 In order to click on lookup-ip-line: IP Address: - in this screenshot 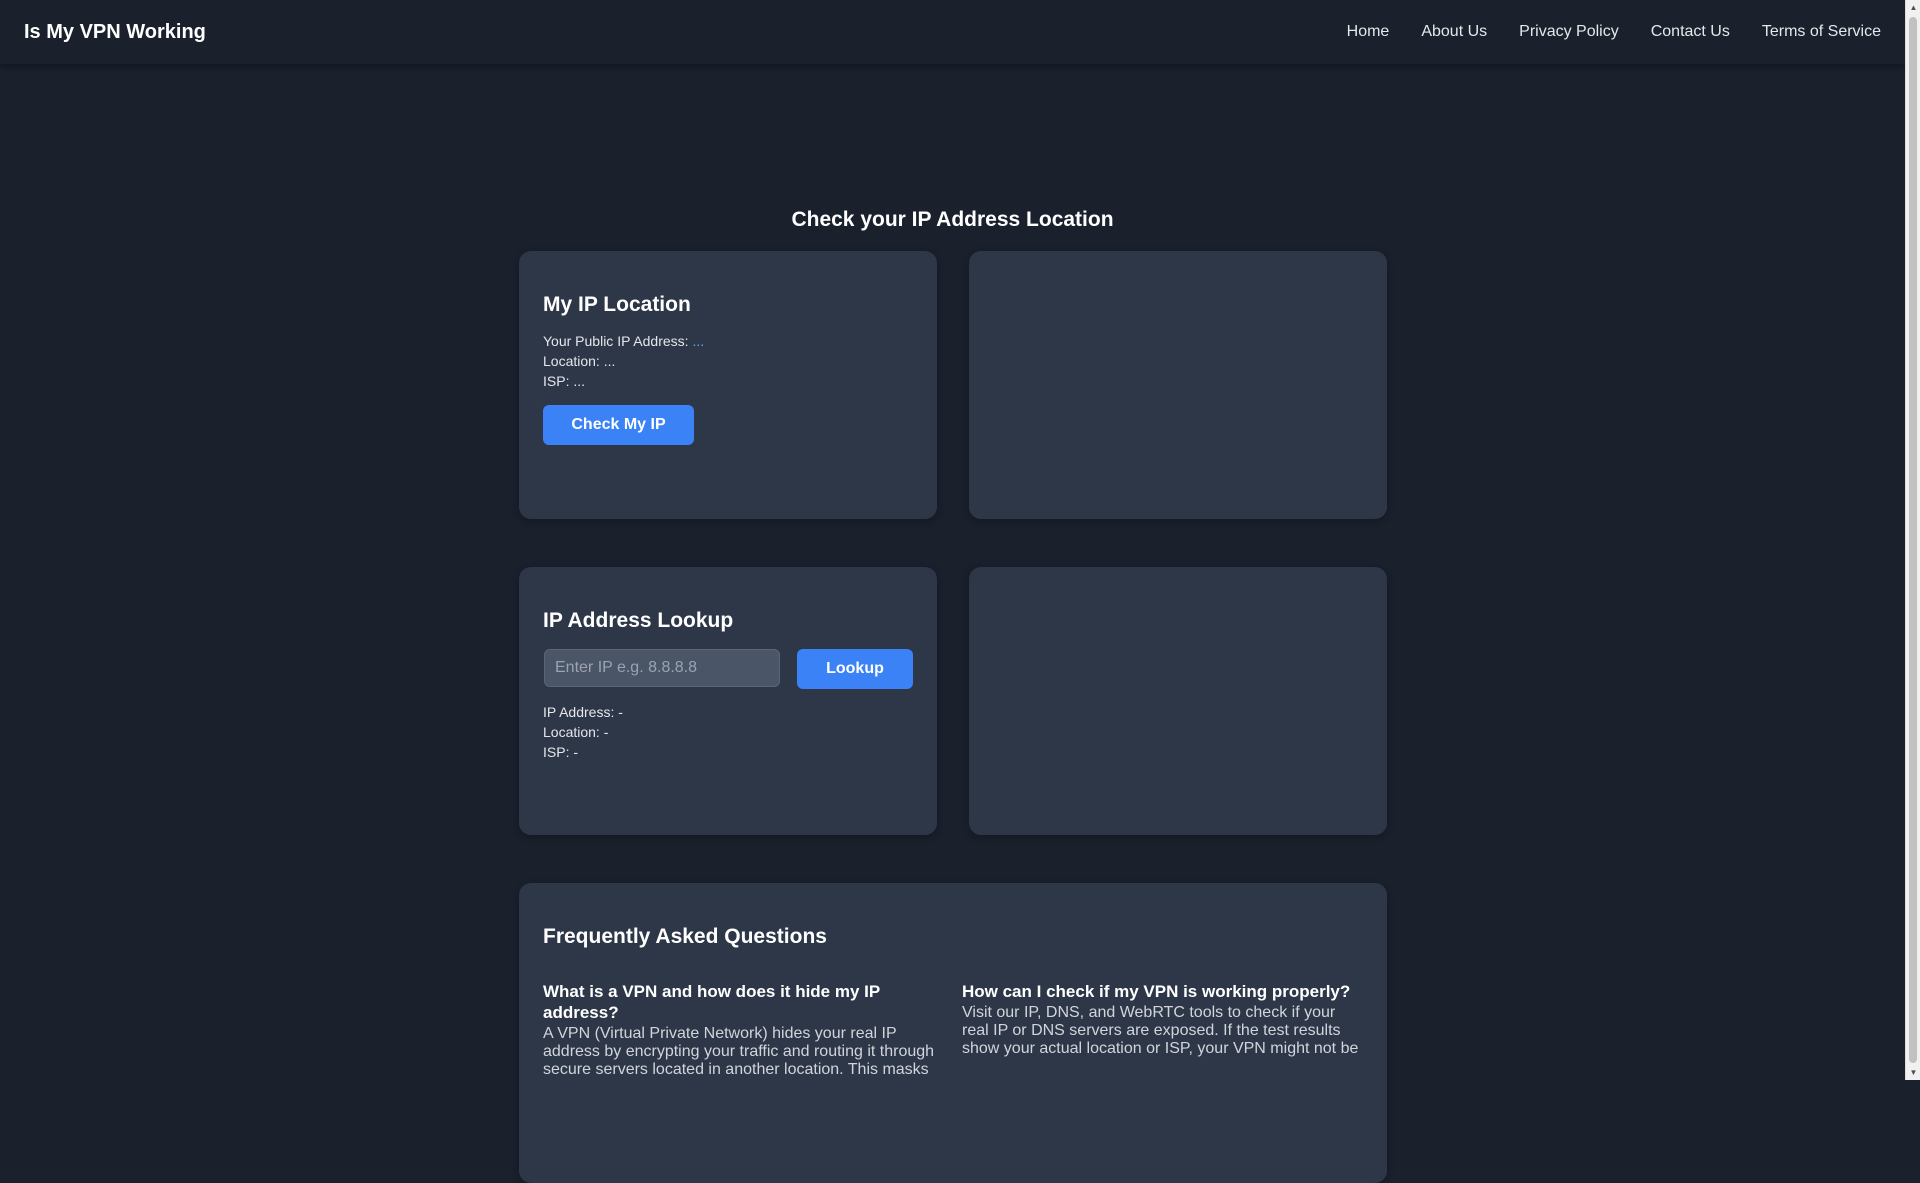, I will do `click(583, 712)`.